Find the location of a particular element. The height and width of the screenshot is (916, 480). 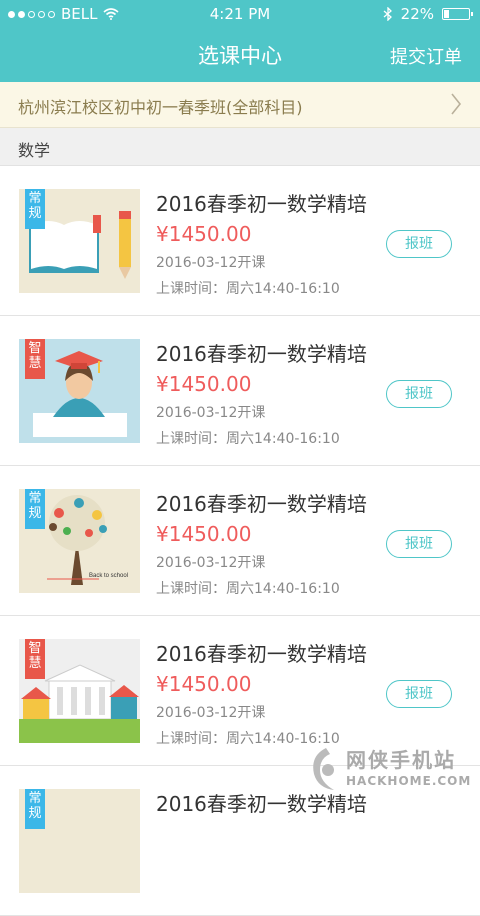

submit-order-button: 提交订单 is located at coordinates (426, 56).